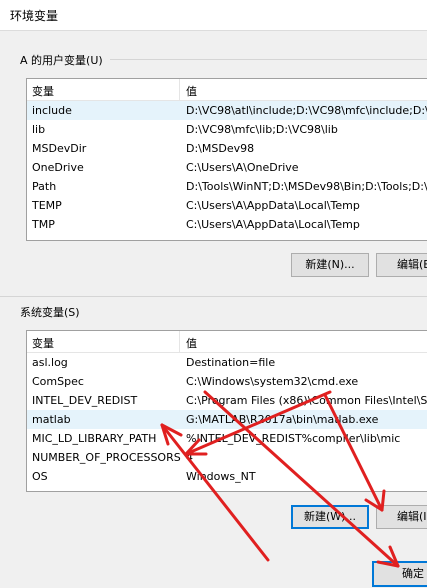 This screenshot has height=588, width=427. Describe the element at coordinates (227, 457) in the screenshot. I see `table-row: NUMBER_OF_PROCESSORS 4` at that location.